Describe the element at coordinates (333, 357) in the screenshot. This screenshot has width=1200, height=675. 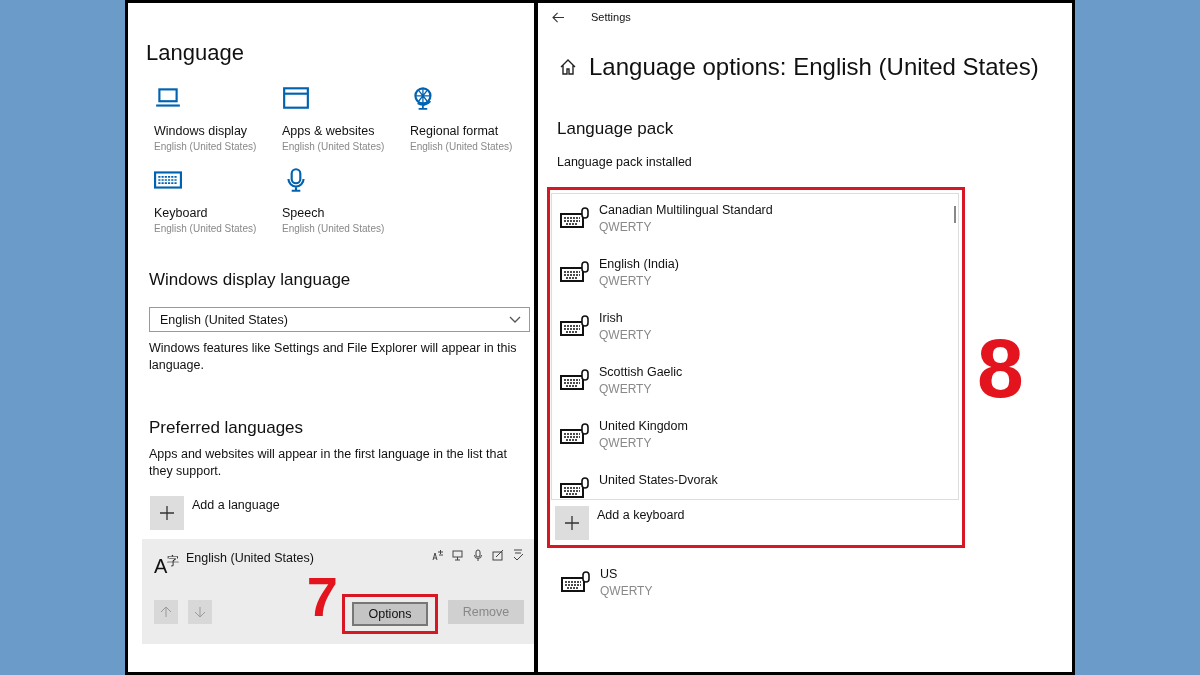
I see `description-text: Windows features like Settings and File Explorer will appear in this language.` at that location.